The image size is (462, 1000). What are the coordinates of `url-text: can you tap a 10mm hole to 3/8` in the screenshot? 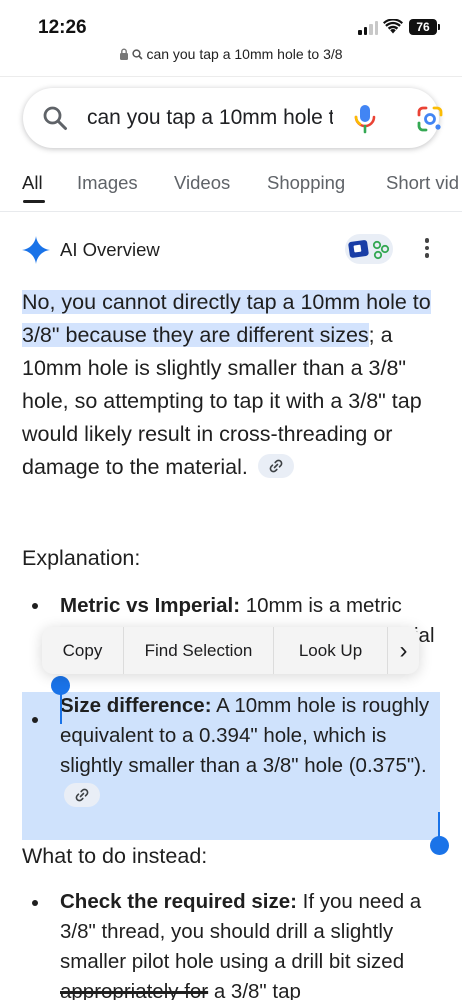 It's located at (244, 54).